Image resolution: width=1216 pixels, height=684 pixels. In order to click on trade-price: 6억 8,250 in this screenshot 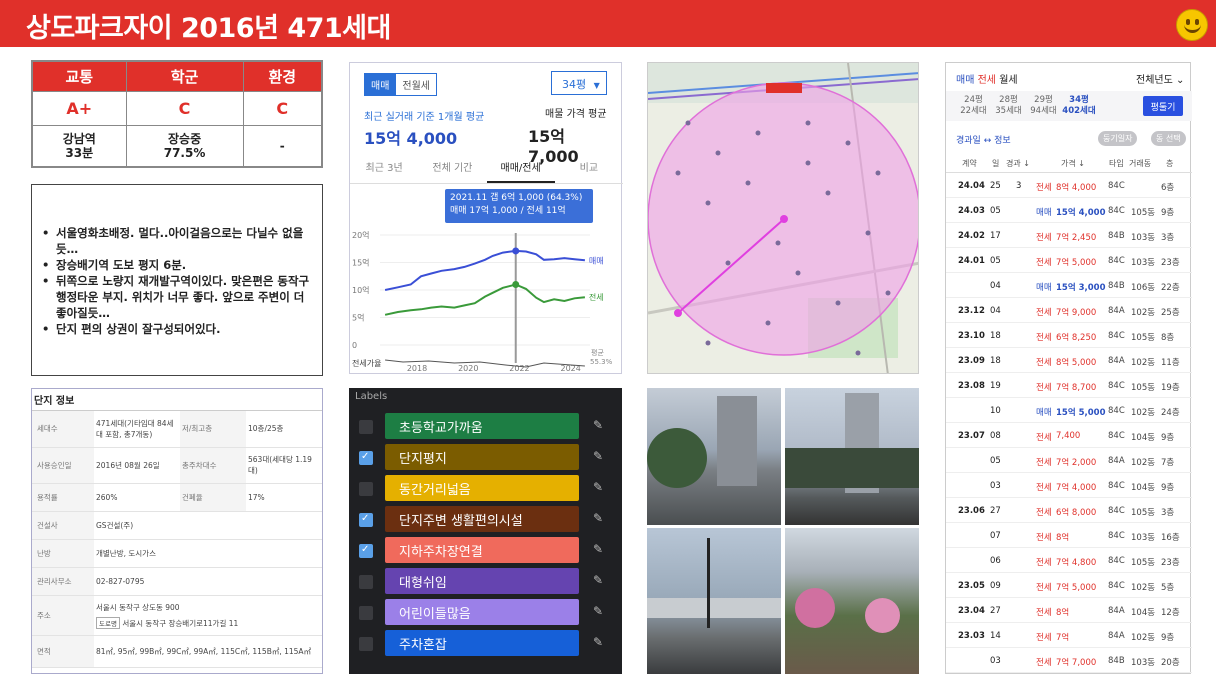, I will do `click(1076, 338)`.